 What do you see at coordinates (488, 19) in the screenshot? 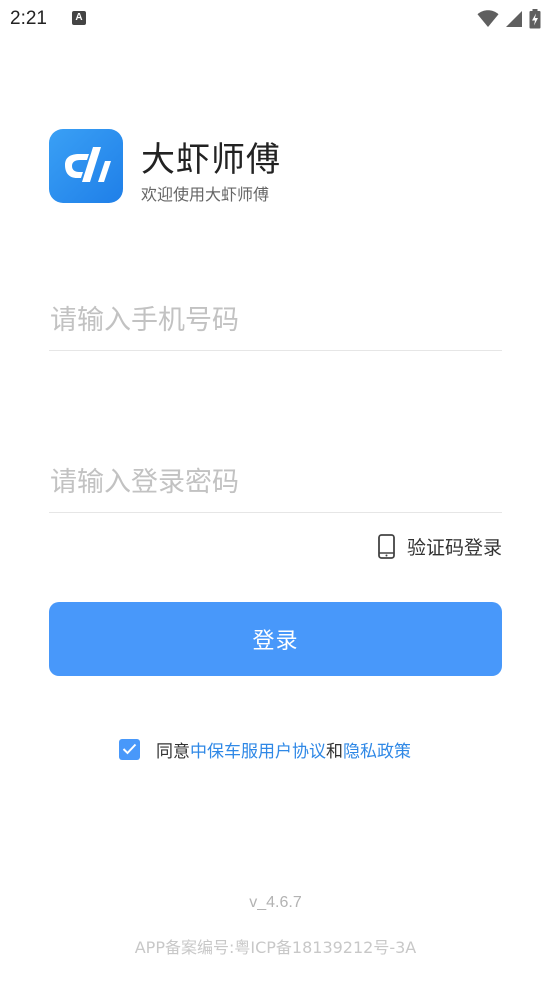
I see `wifi-icon` at bounding box center [488, 19].